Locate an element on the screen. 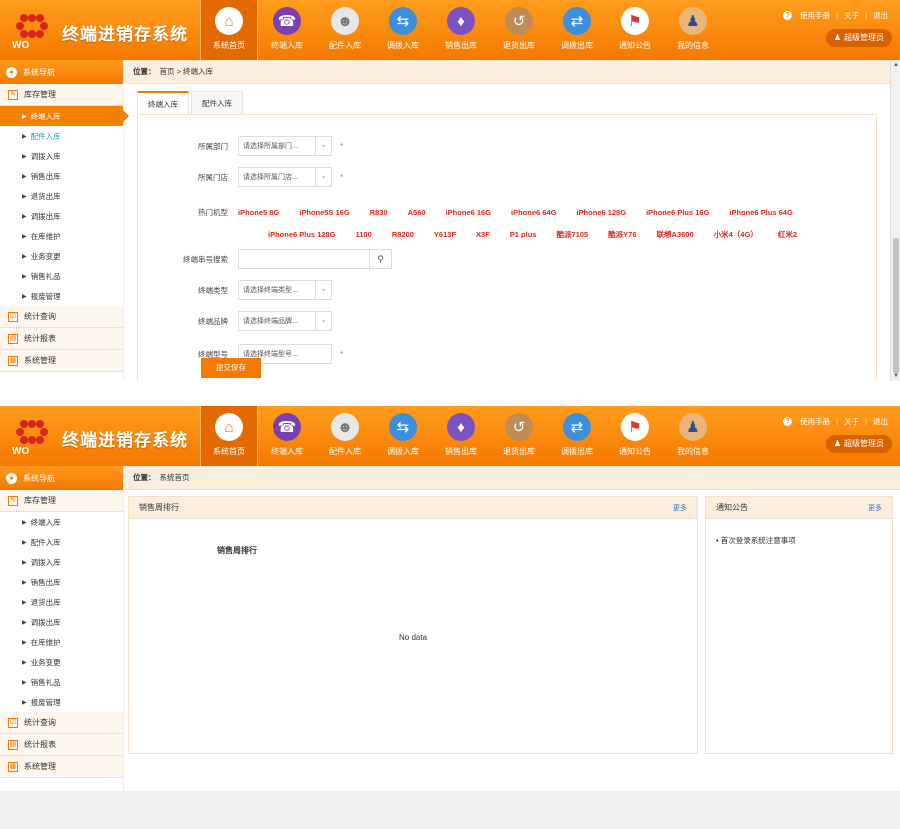 Image resolution: width=900 pixels, height=829 pixels. tab-terminal-inbound: 终端入库 is located at coordinates (163, 103).